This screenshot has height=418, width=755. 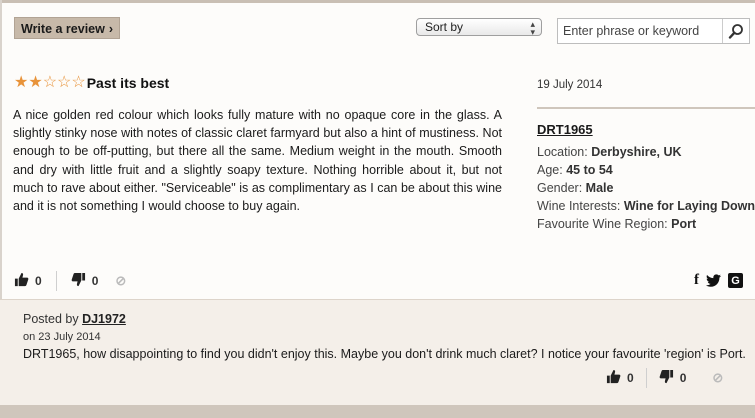 I want to click on review-title: Past its best, so click(x=128, y=83).